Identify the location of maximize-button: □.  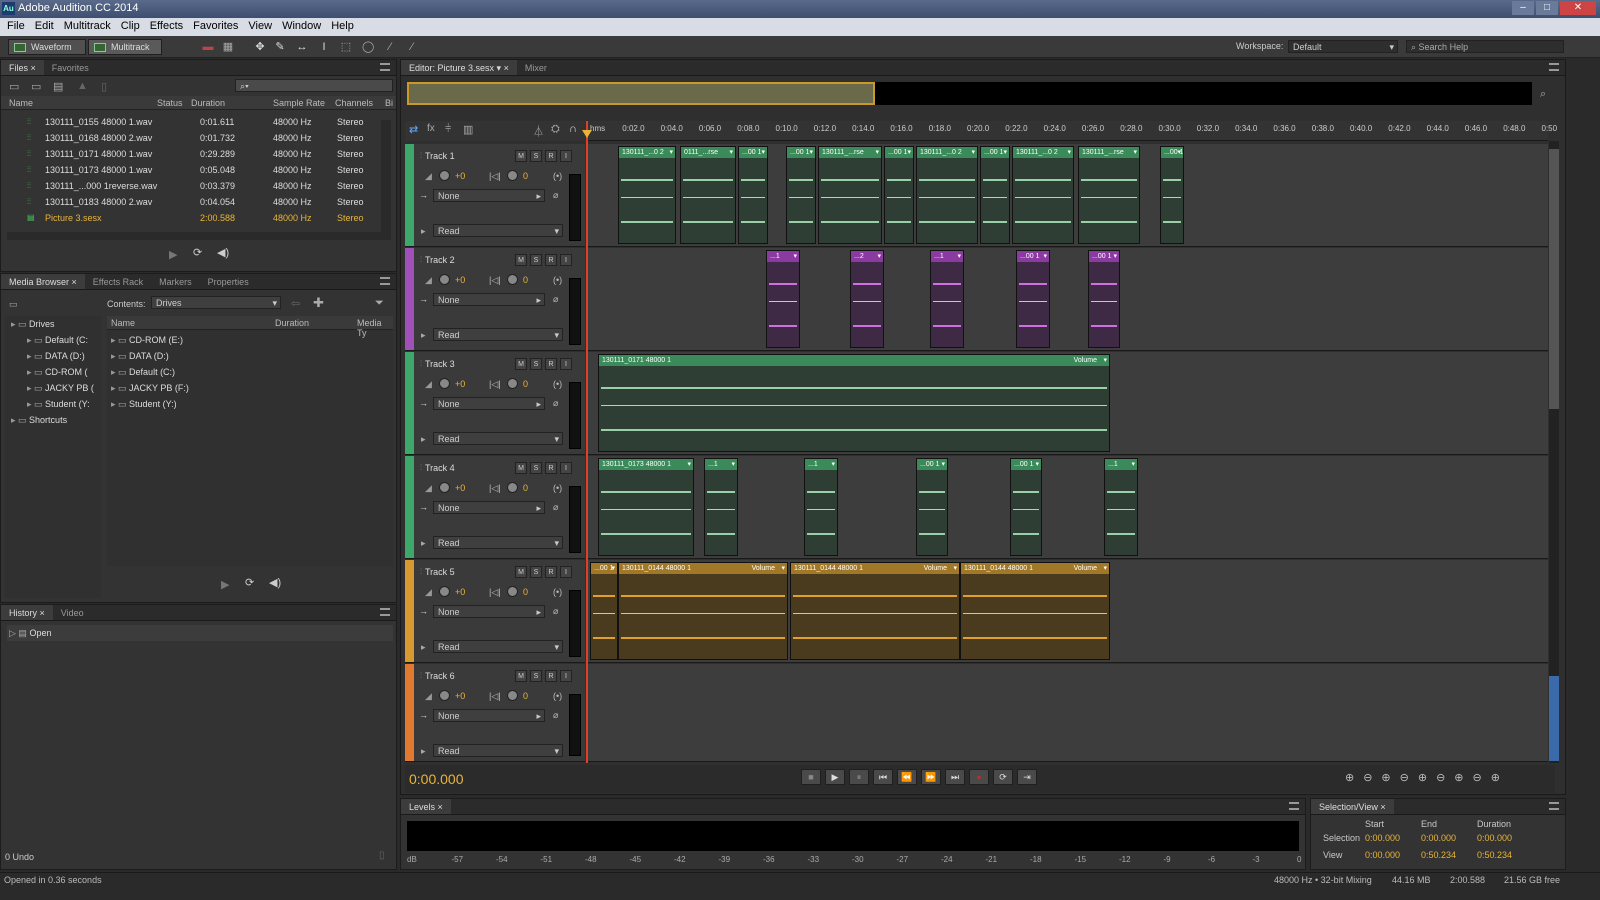
(1547, 8).